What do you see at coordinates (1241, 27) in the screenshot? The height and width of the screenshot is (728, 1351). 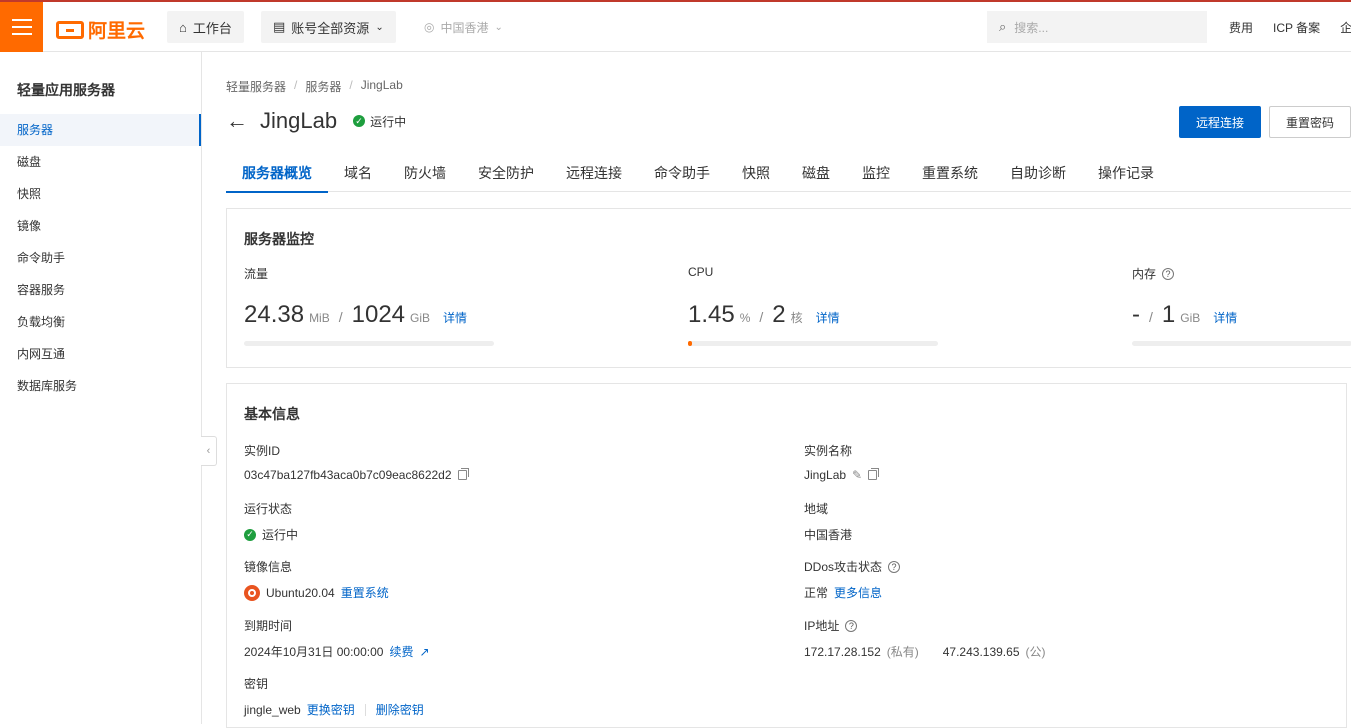 I see `billing-link: 费用` at bounding box center [1241, 27].